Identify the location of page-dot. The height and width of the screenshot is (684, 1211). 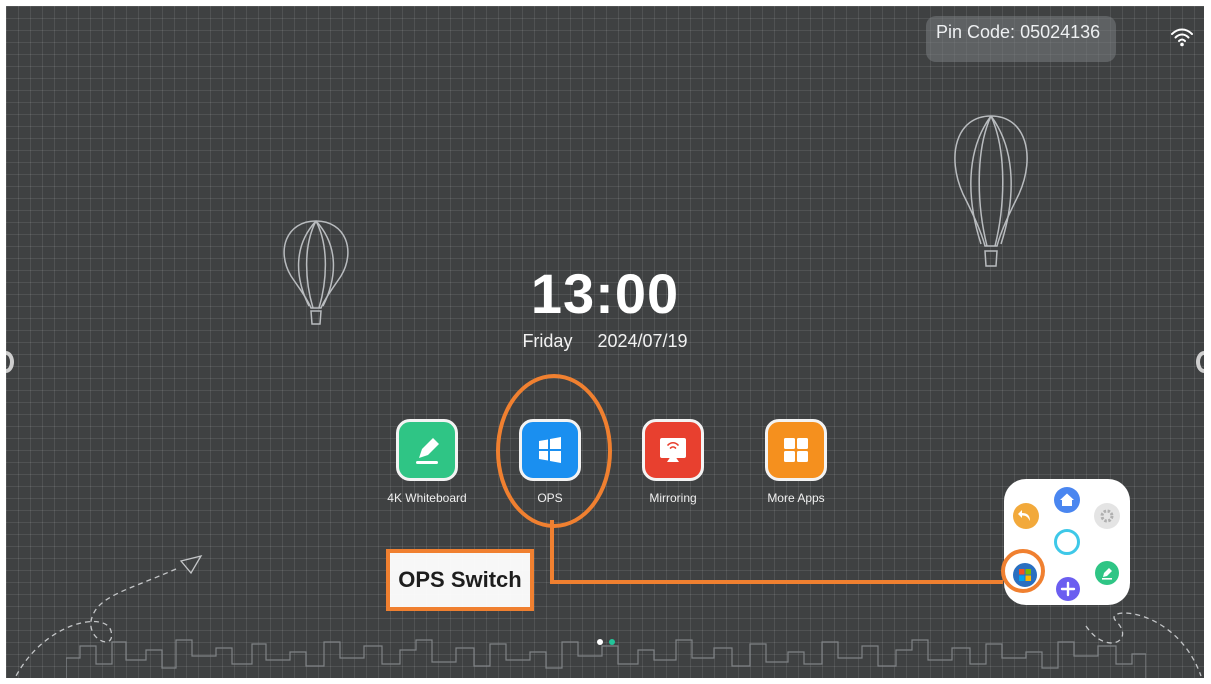
(612, 642).